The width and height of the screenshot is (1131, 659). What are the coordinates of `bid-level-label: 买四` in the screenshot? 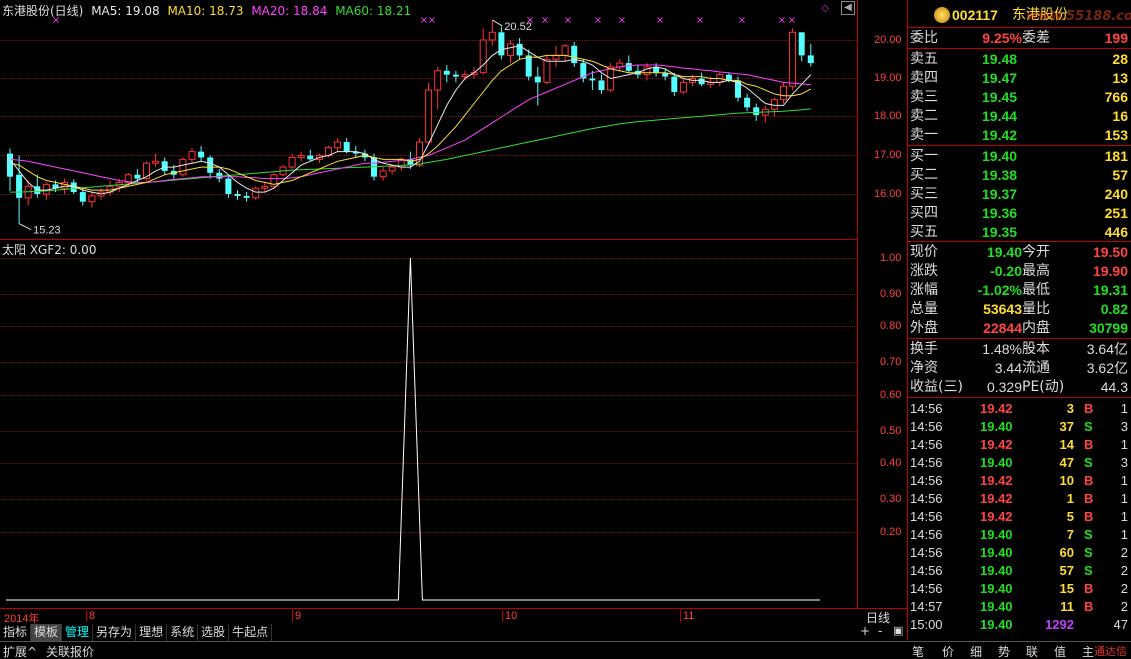 It's located at (924, 213).